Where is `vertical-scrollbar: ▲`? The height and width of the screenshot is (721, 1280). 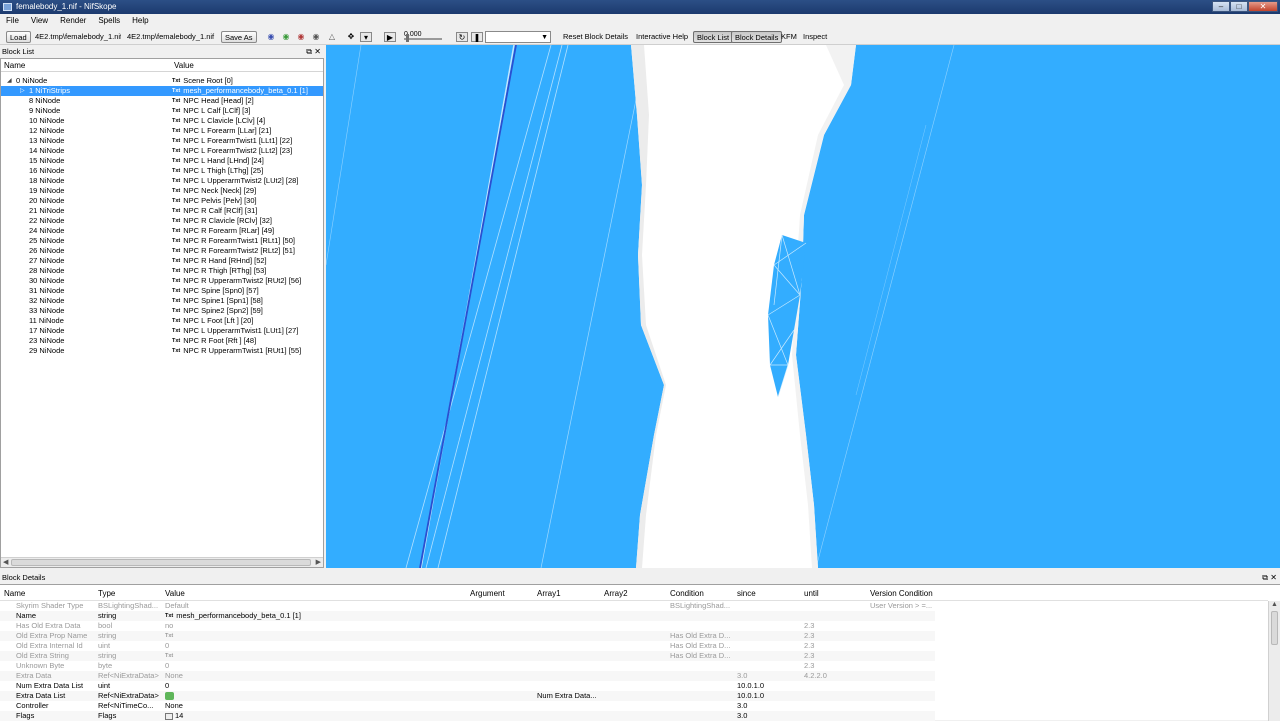 vertical-scrollbar: ▲ is located at coordinates (1274, 661).